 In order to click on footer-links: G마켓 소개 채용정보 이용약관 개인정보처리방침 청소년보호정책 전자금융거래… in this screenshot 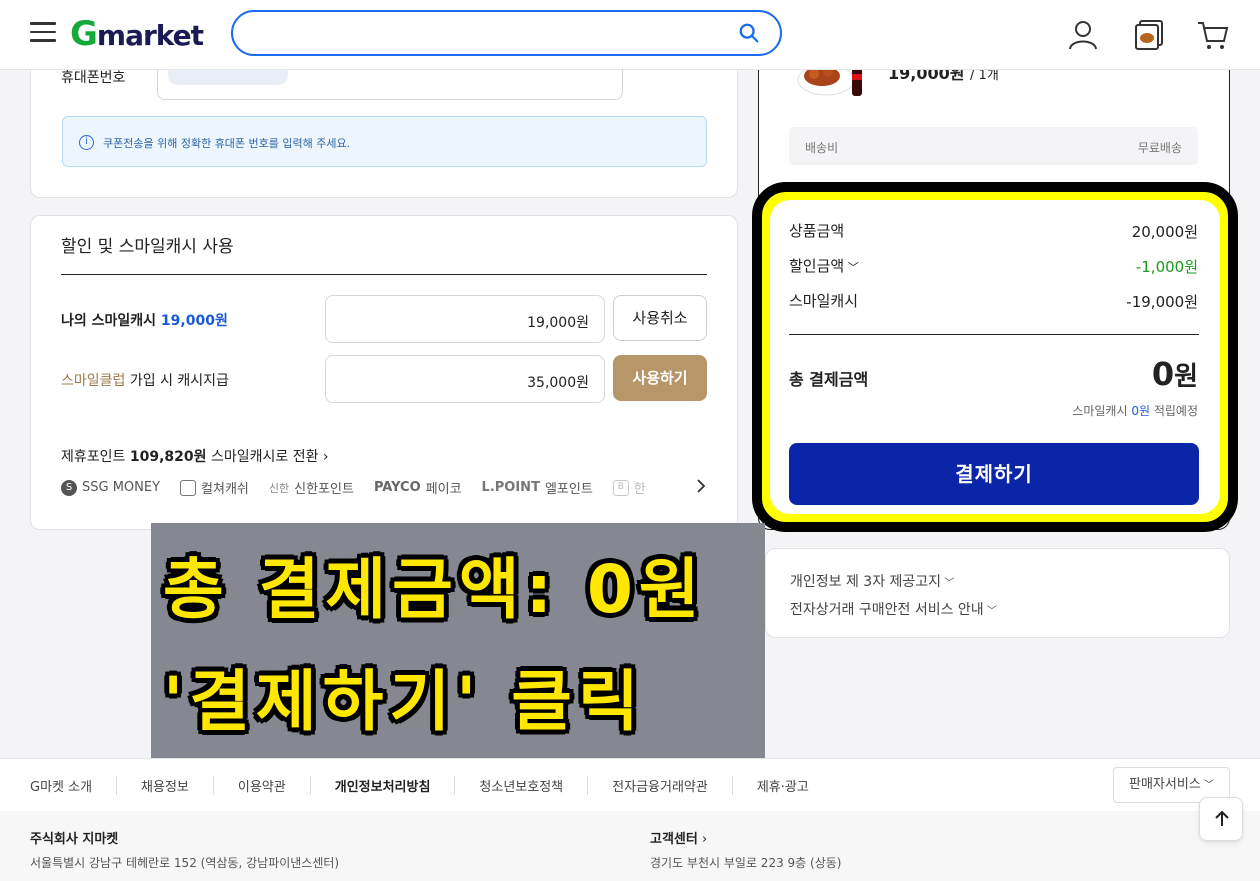, I will do `click(431, 785)`.